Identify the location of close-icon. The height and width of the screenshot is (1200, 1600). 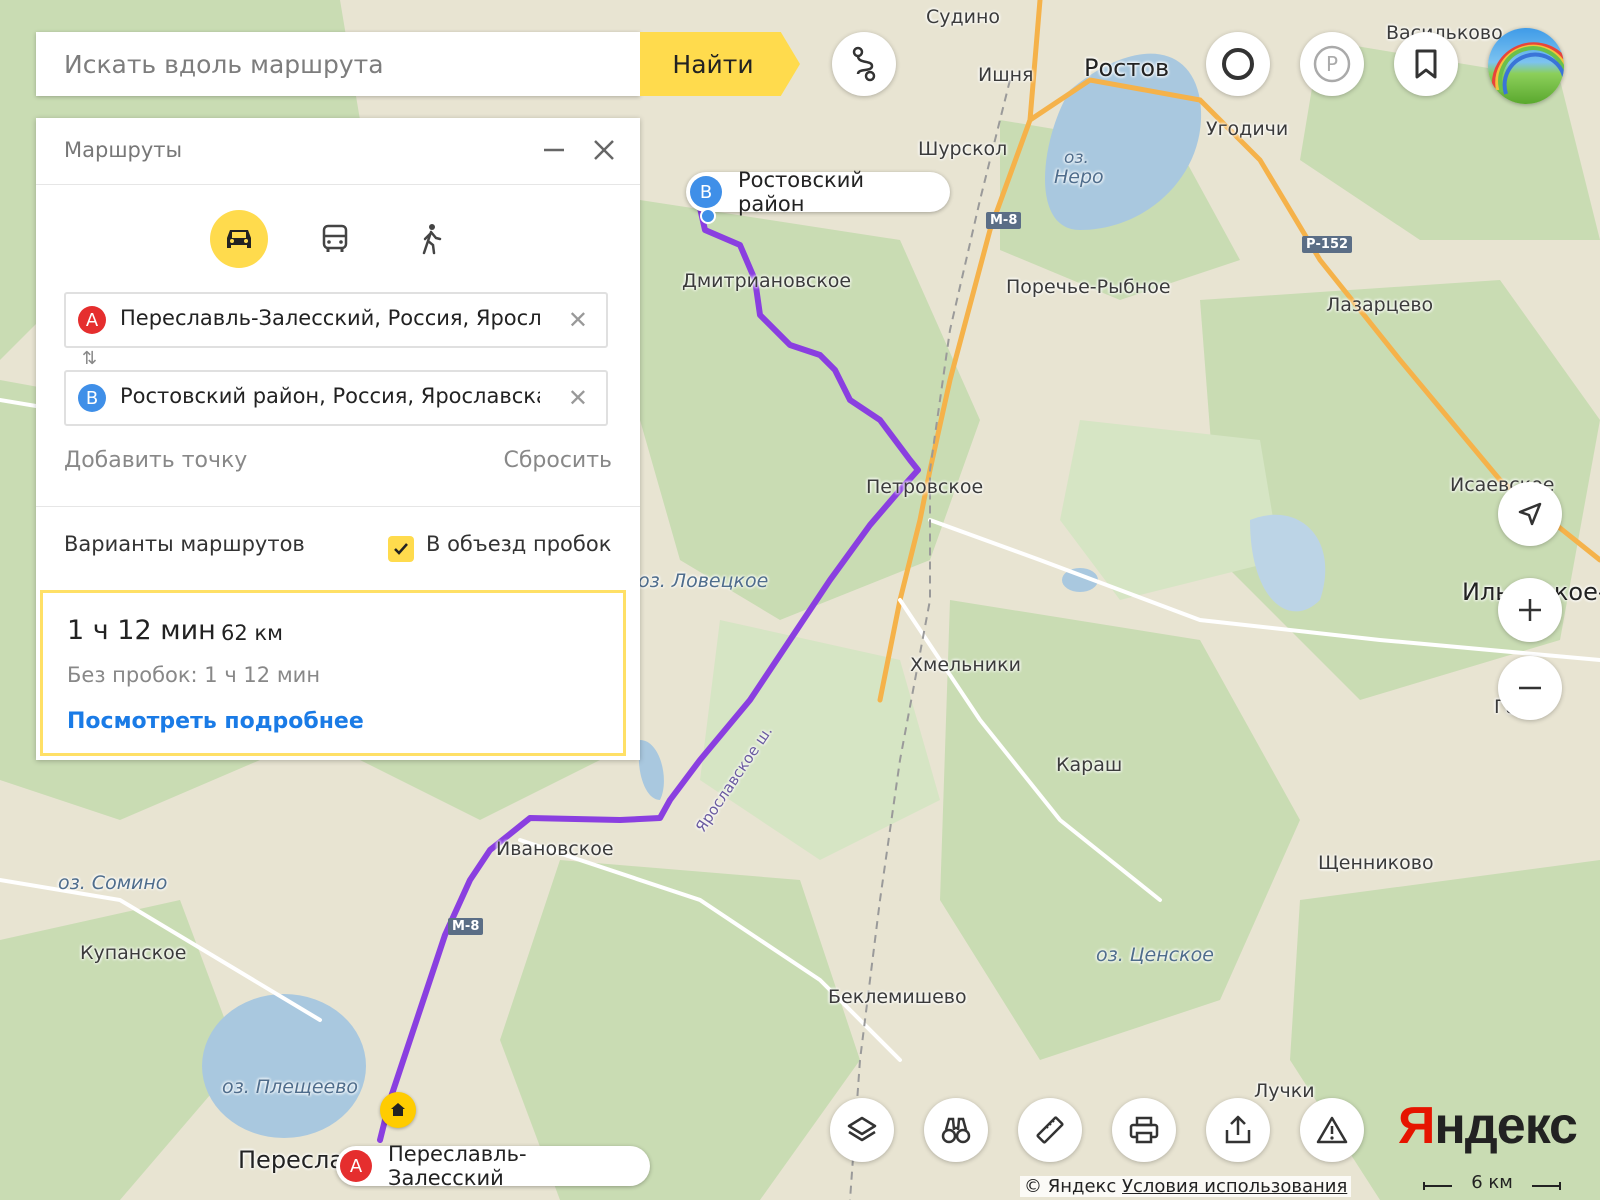
(604, 150).